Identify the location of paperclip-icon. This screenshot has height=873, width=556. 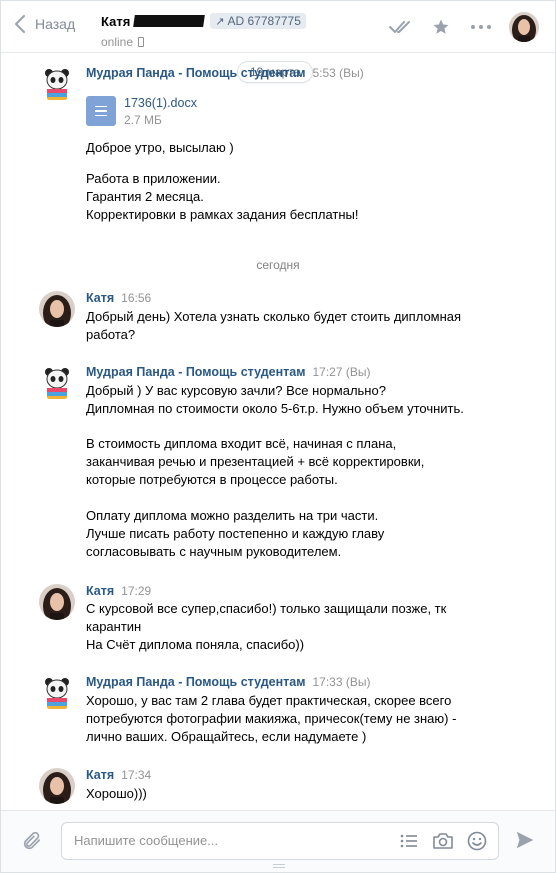
(32, 840).